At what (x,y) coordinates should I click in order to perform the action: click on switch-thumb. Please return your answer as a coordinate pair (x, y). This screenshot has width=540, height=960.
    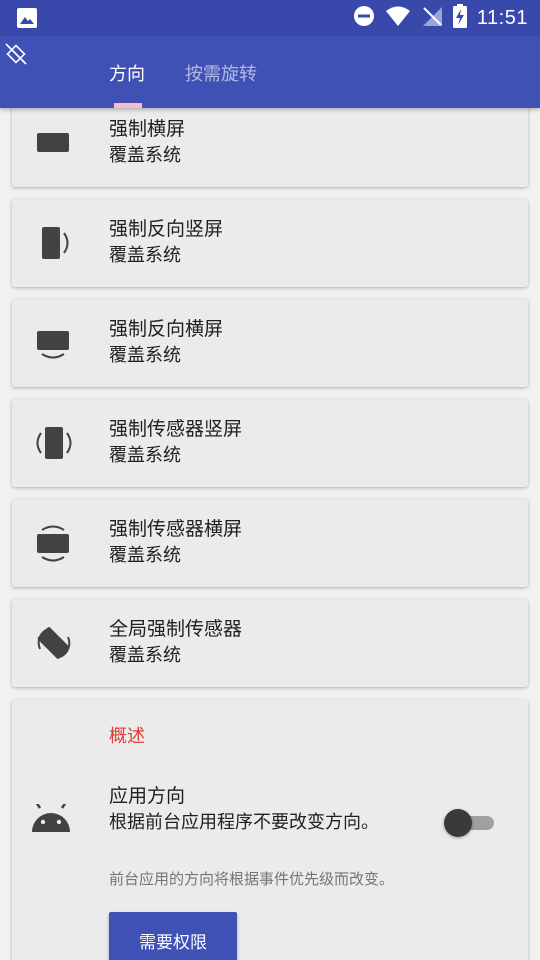
    Looking at the image, I should click on (458, 823).